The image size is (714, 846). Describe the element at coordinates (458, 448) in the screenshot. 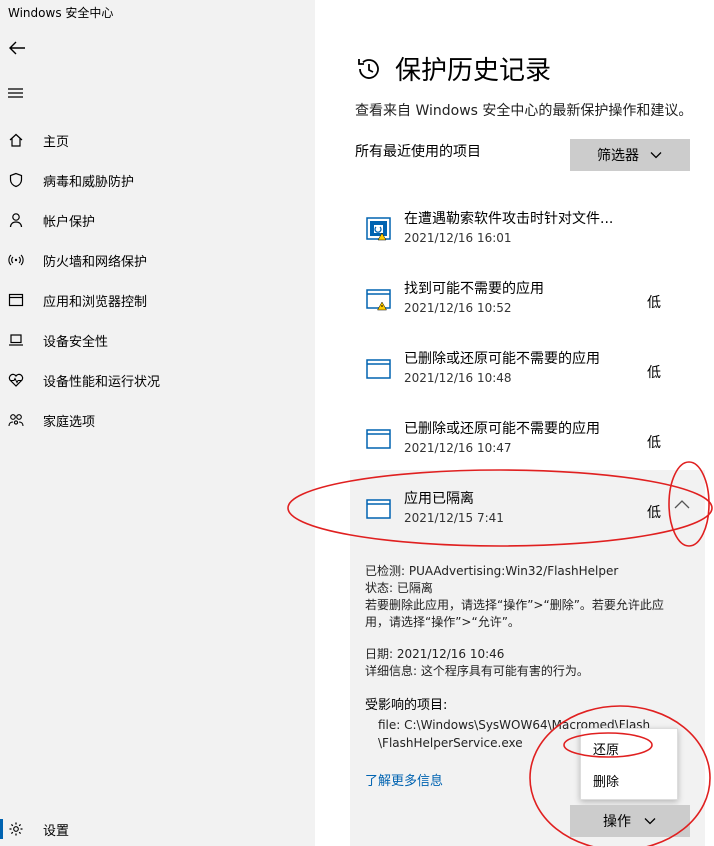

I see `history-item-date: 2021/12/16 10:47` at that location.